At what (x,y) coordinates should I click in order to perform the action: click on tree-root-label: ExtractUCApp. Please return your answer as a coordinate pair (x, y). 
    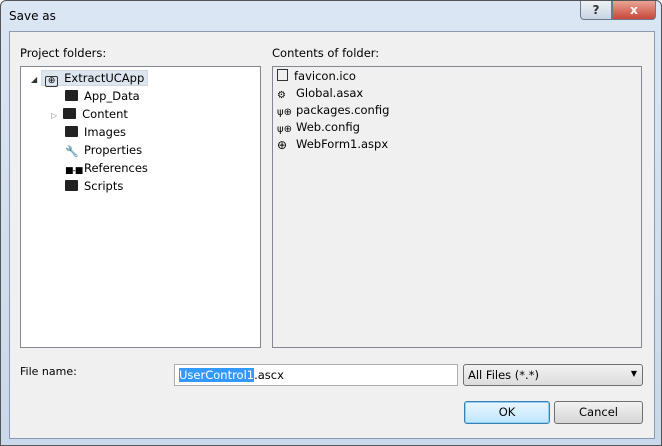
    Looking at the image, I should click on (104, 78).